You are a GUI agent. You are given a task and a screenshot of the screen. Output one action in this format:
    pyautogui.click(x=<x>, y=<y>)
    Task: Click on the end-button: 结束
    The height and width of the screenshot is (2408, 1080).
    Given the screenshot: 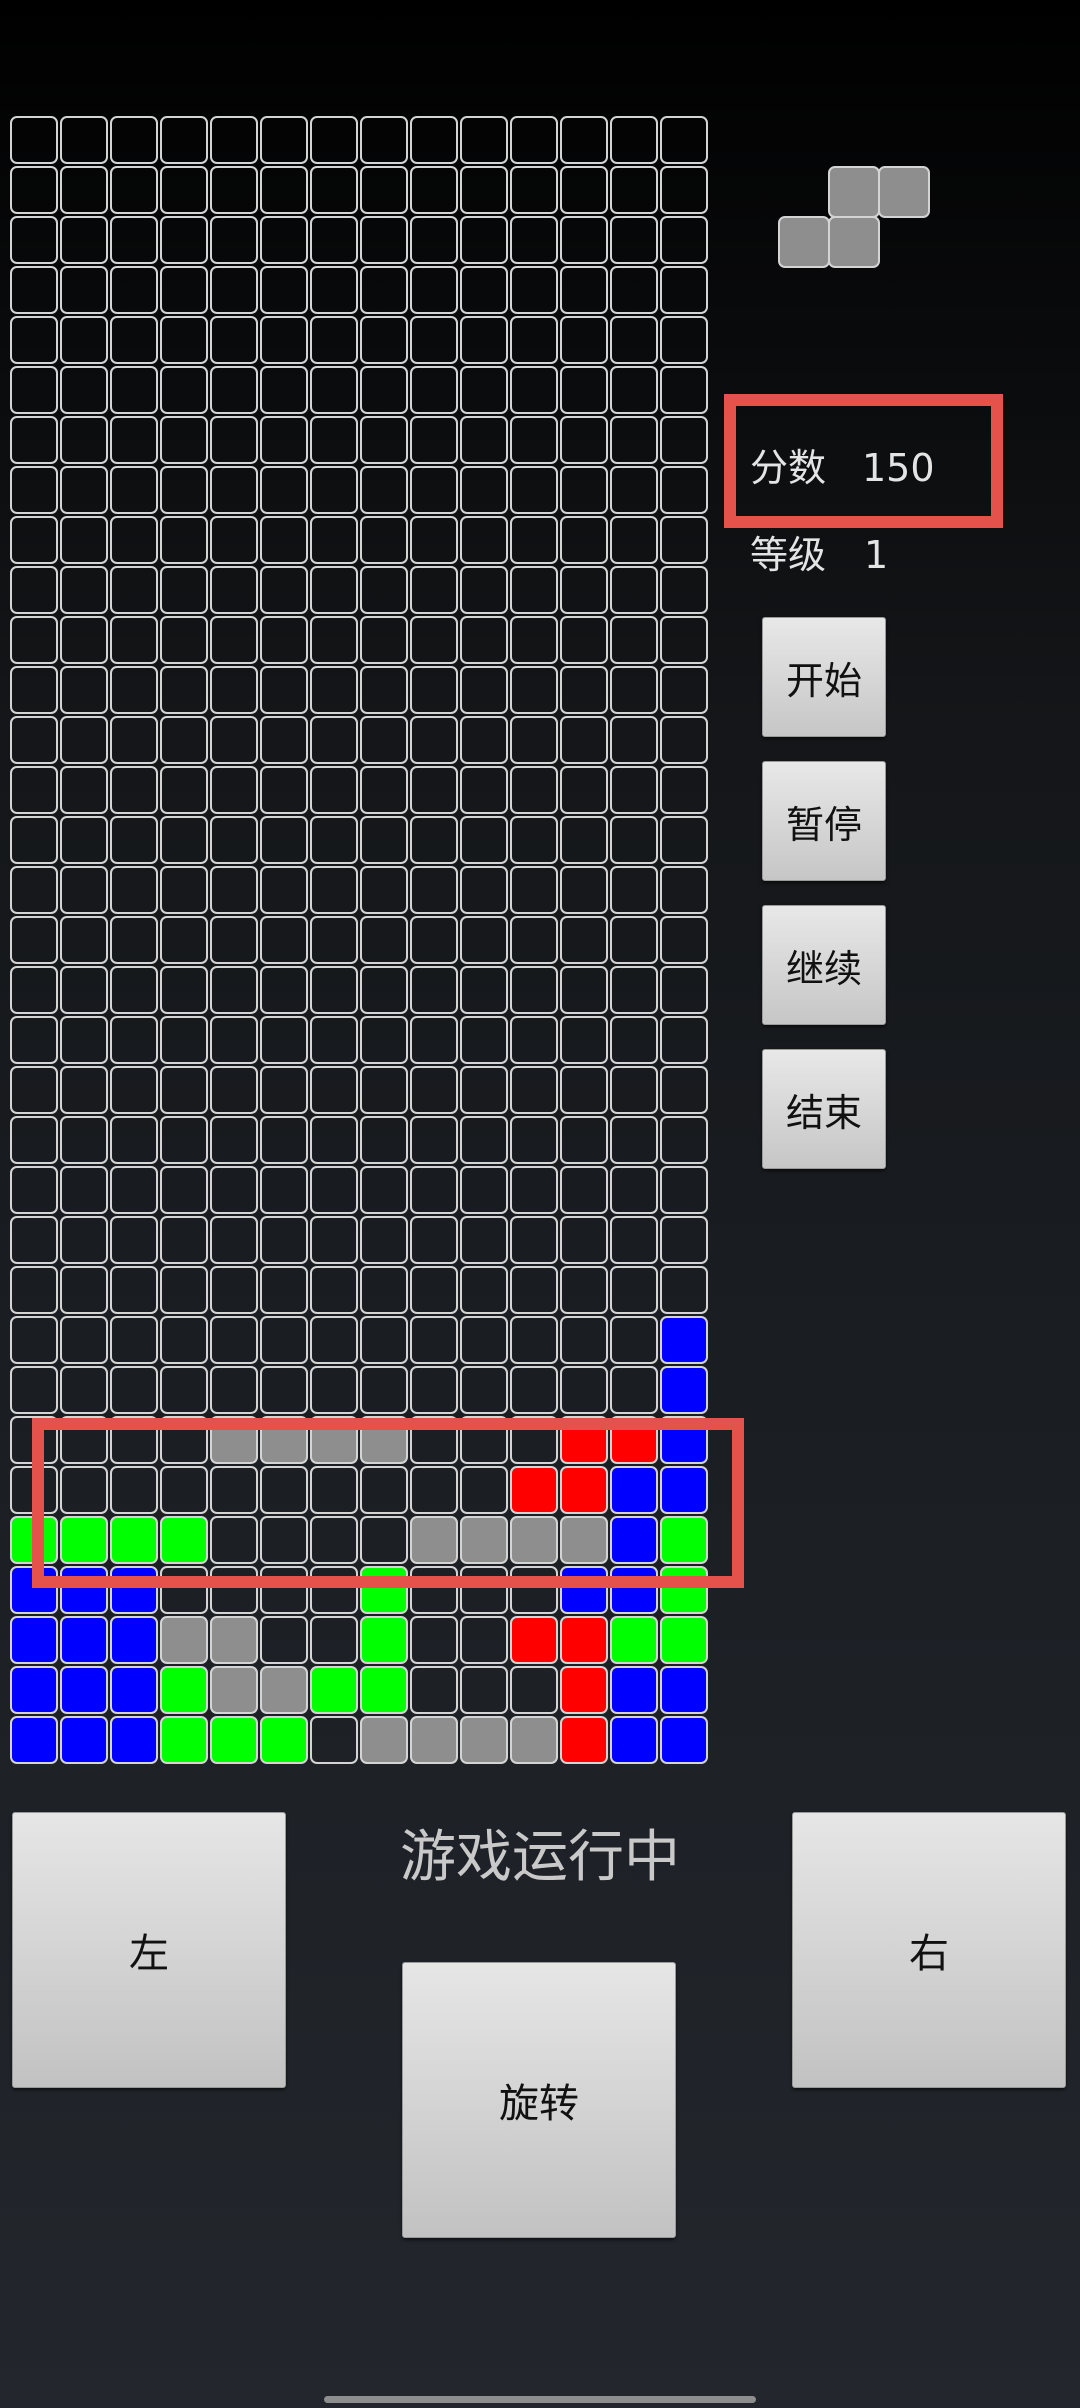 What is the action you would take?
    pyautogui.click(x=824, y=1109)
    